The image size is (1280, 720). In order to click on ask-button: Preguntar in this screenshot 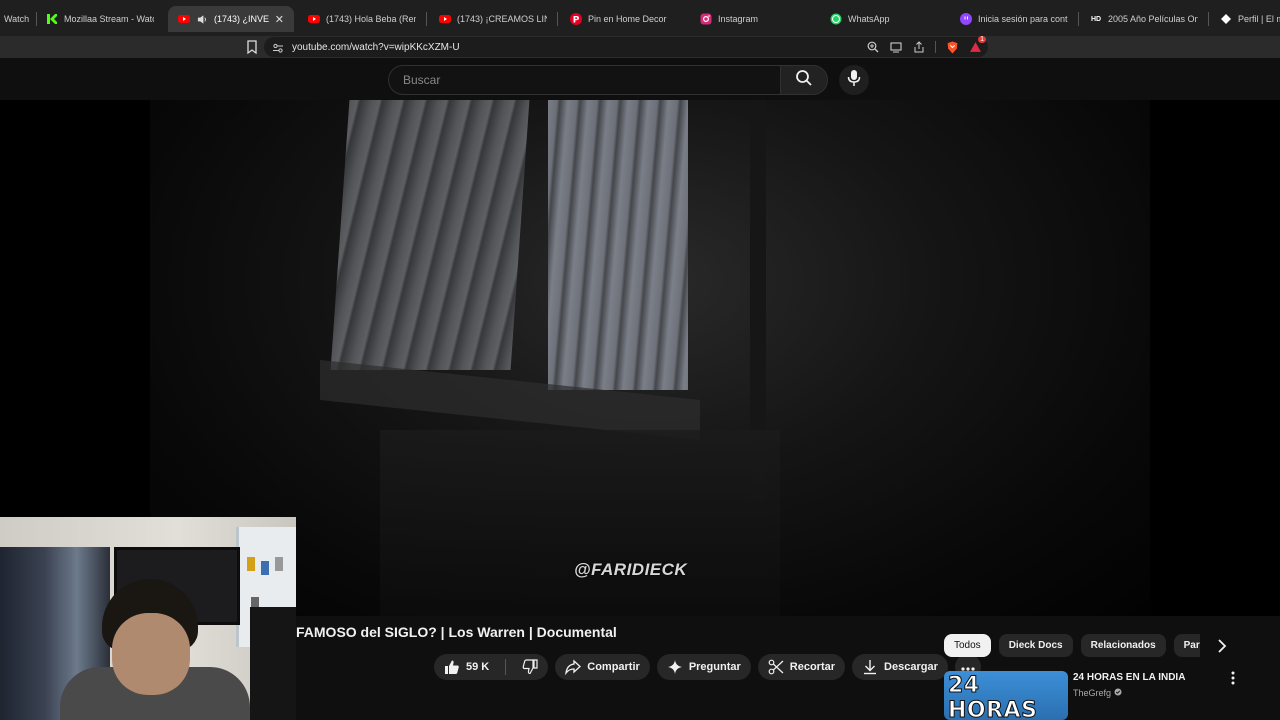, I will do `click(703, 667)`.